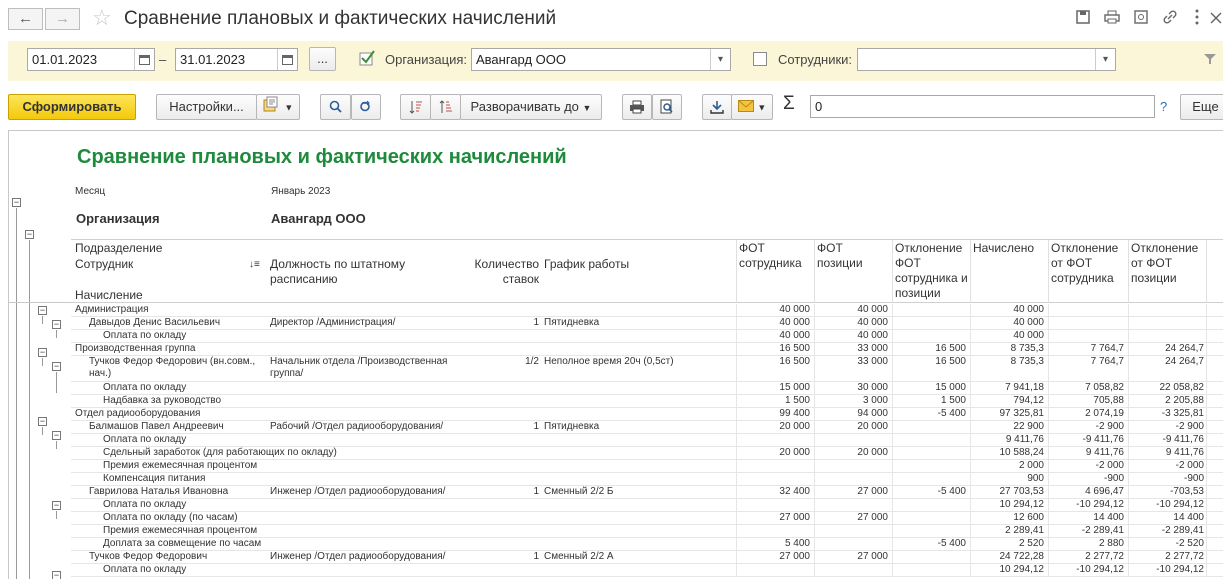 This screenshot has width=1223, height=579. What do you see at coordinates (752, 107) in the screenshot?
I see `send-email-button: ▼` at bounding box center [752, 107].